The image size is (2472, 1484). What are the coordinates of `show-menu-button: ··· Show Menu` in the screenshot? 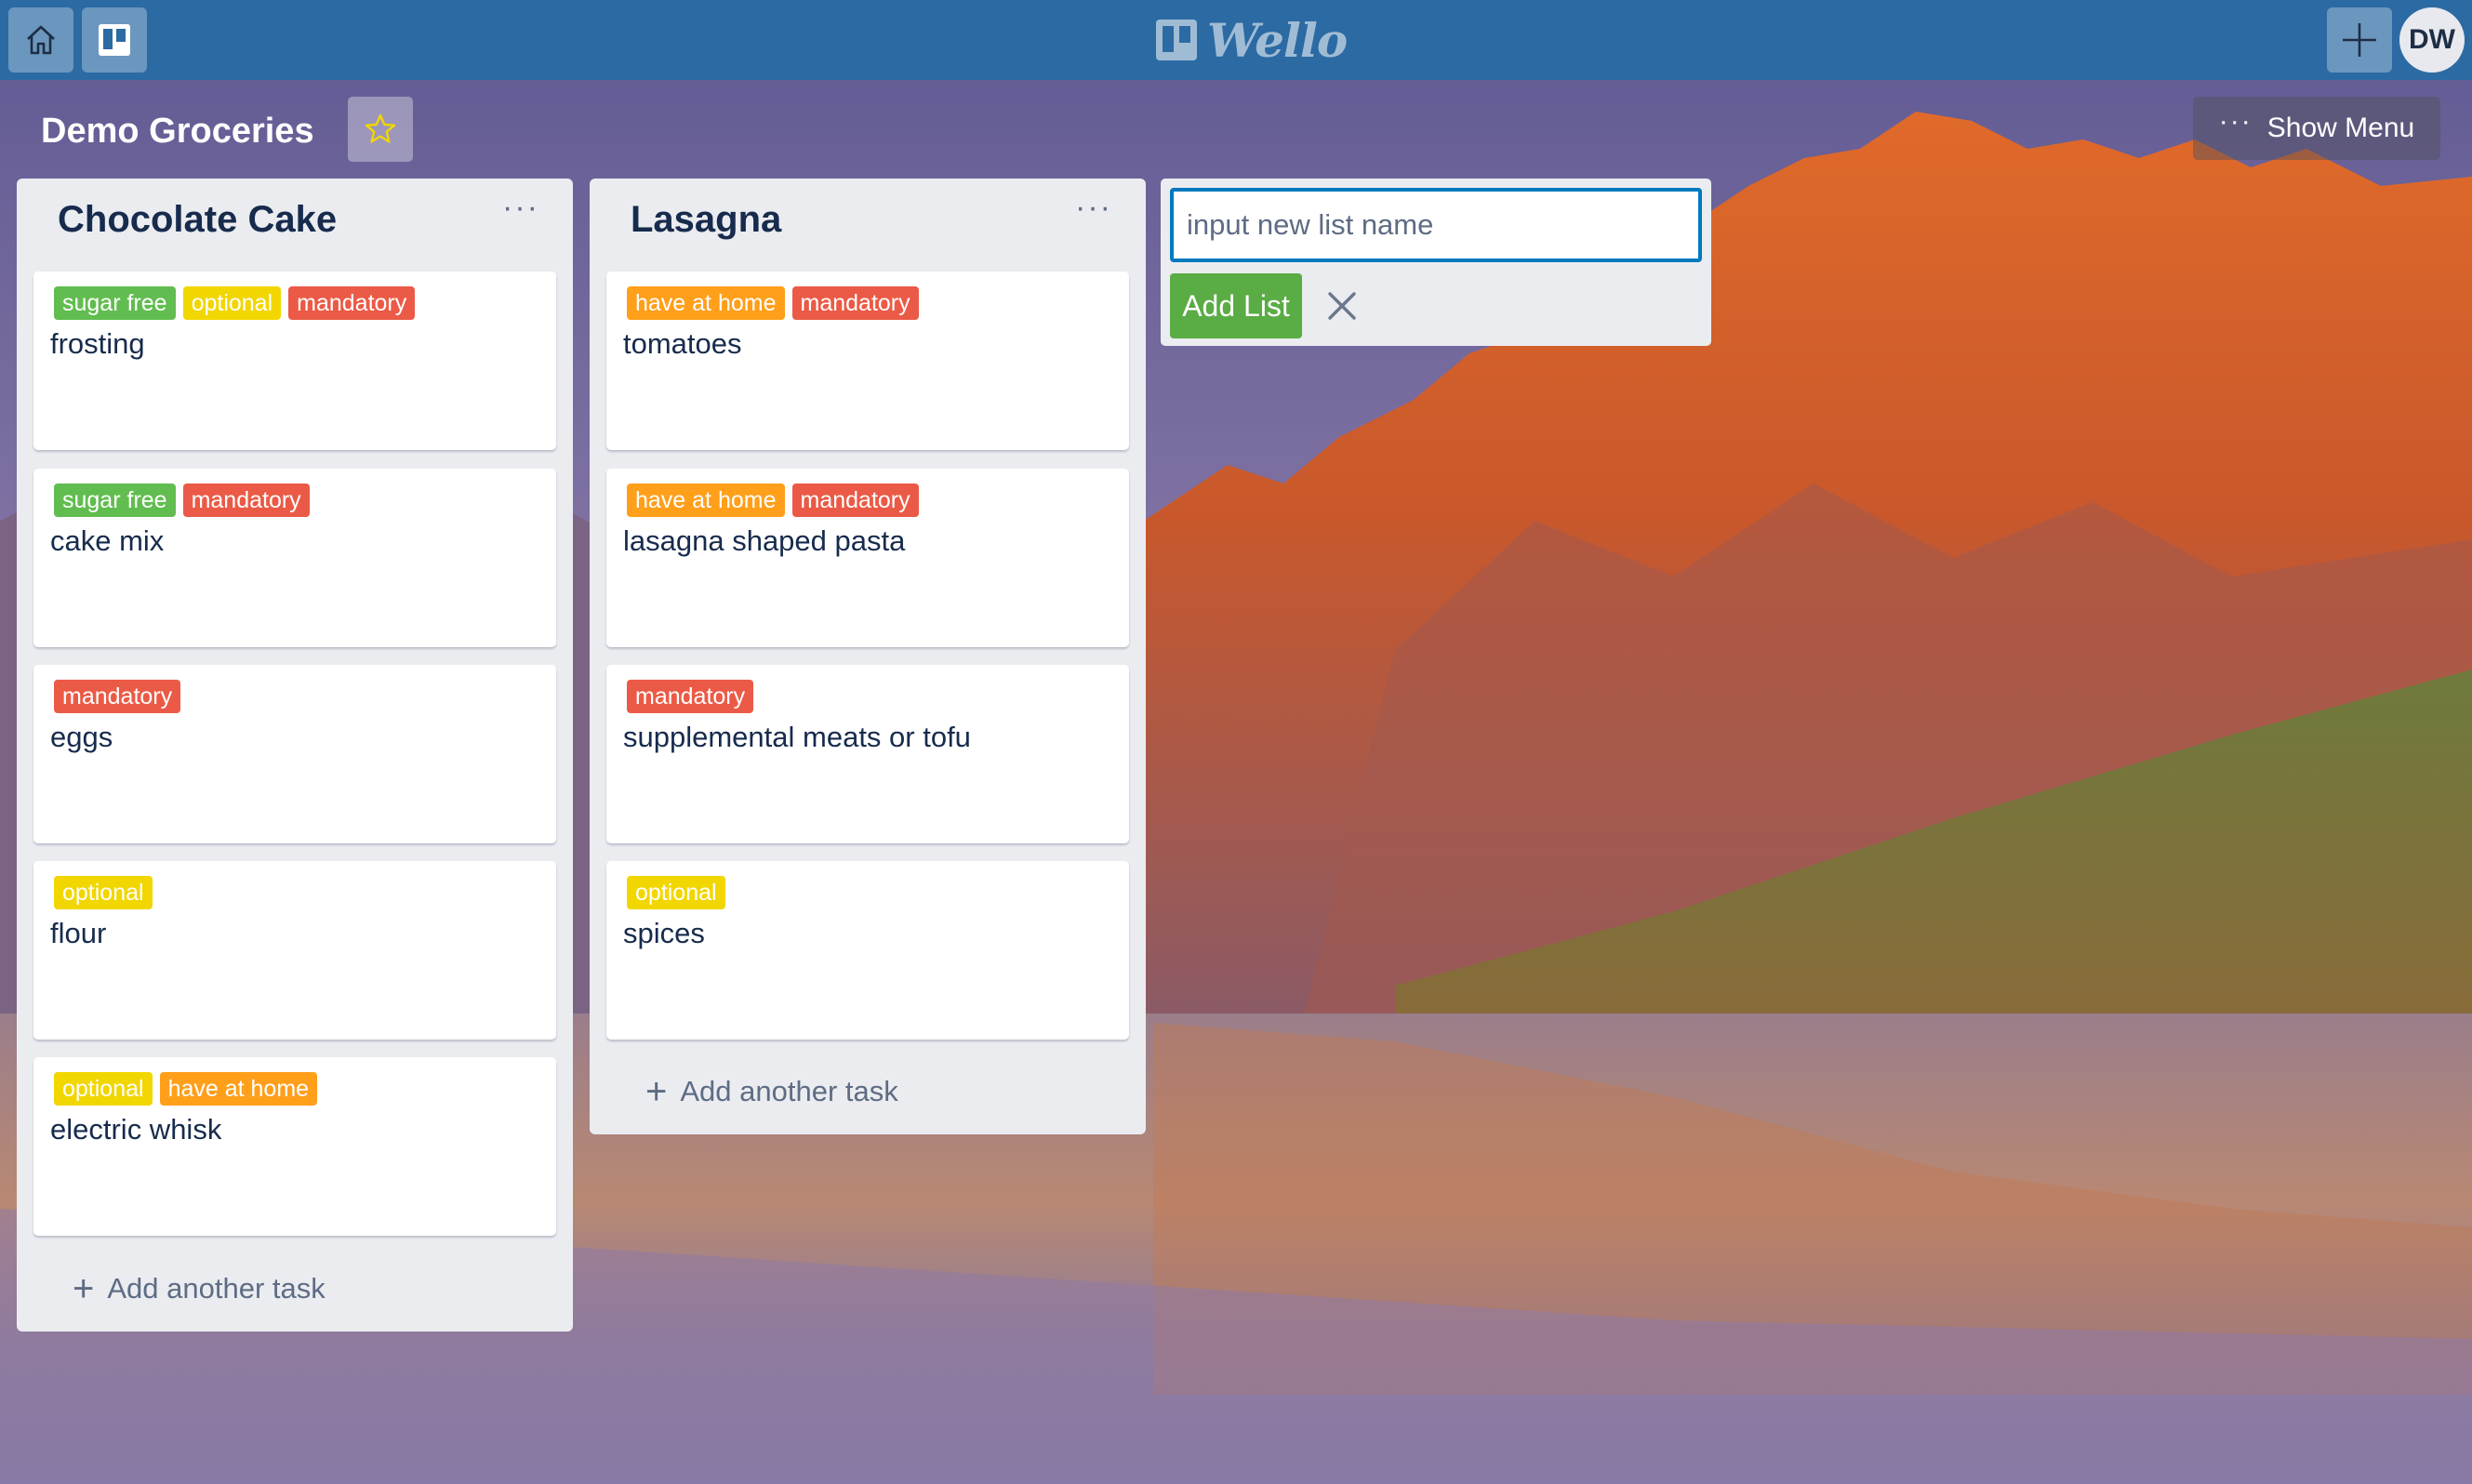 It's located at (2316, 128).